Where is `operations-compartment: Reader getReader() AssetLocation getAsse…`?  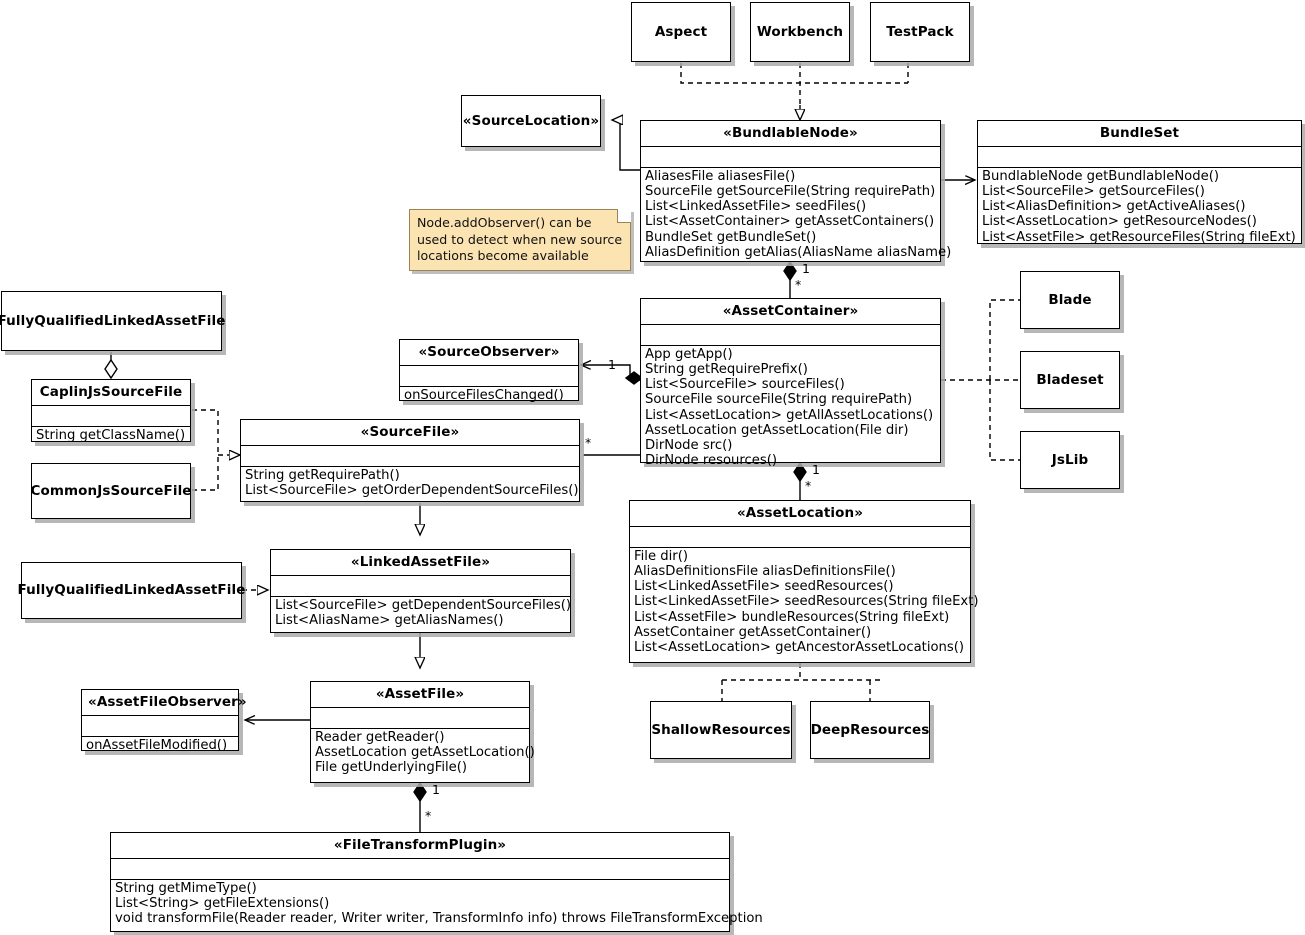 operations-compartment: Reader getReader() AssetLocation getAsse… is located at coordinates (423, 752).